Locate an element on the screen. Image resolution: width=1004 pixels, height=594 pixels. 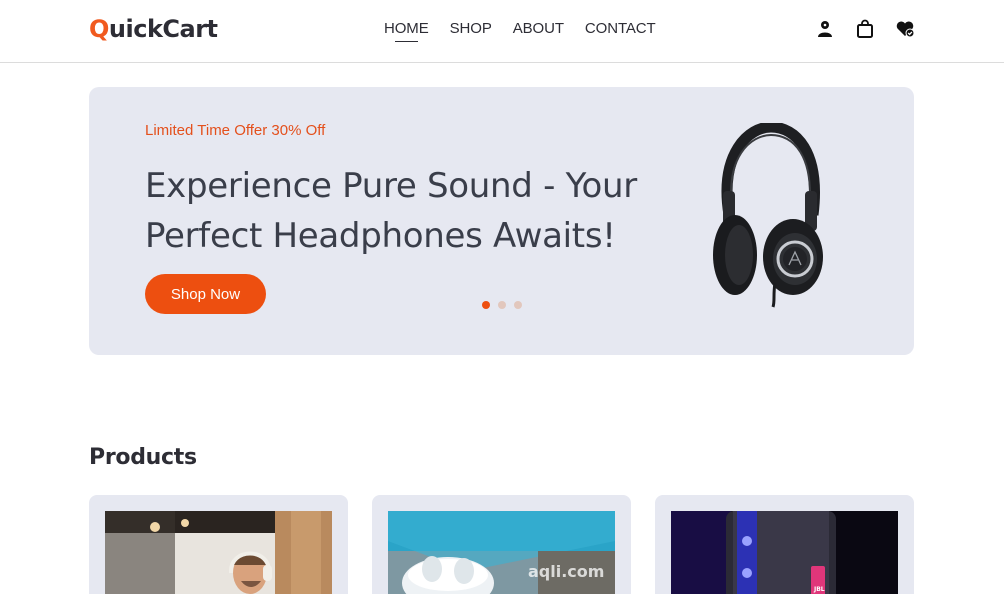
carousel-dots is located at coordinates (502, 305).